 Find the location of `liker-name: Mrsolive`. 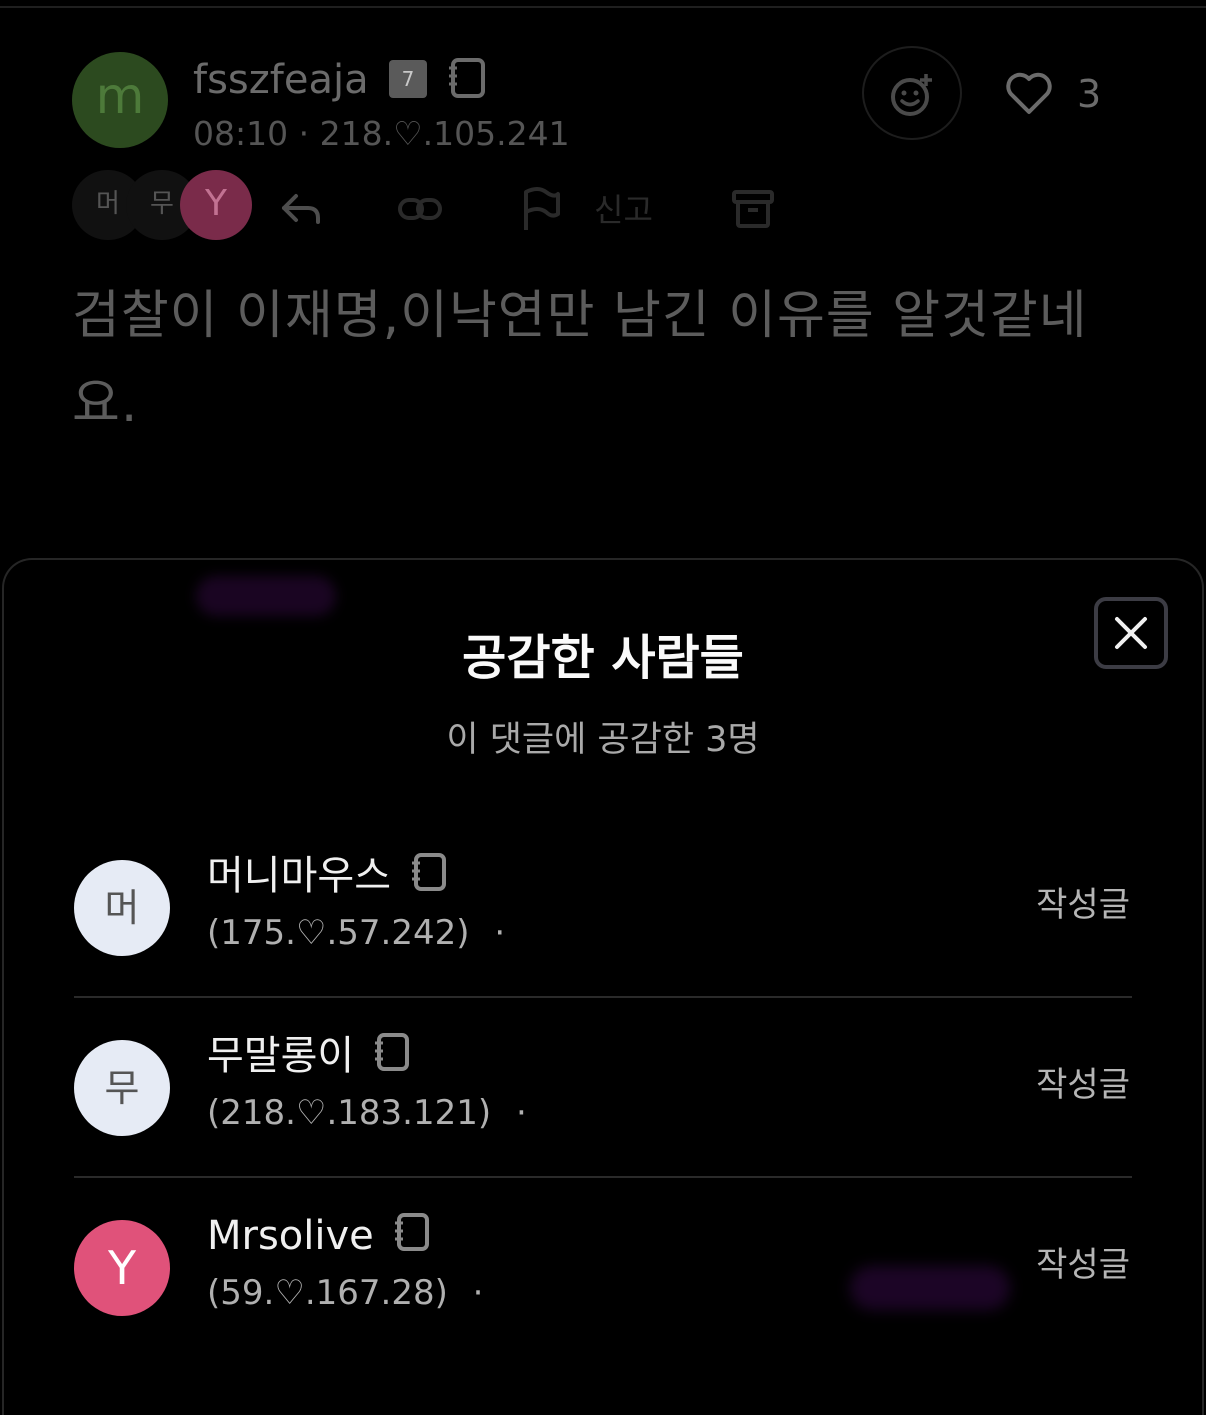

liker-name: Mrsolive is located at coordinates (319, 1236).